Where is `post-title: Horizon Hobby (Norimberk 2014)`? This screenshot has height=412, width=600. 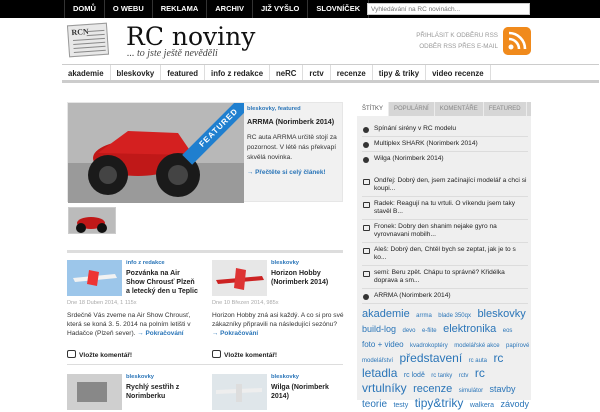 post-title: Horizon Hobby (Norimberk 2014) is located at coordinates (307, 278).